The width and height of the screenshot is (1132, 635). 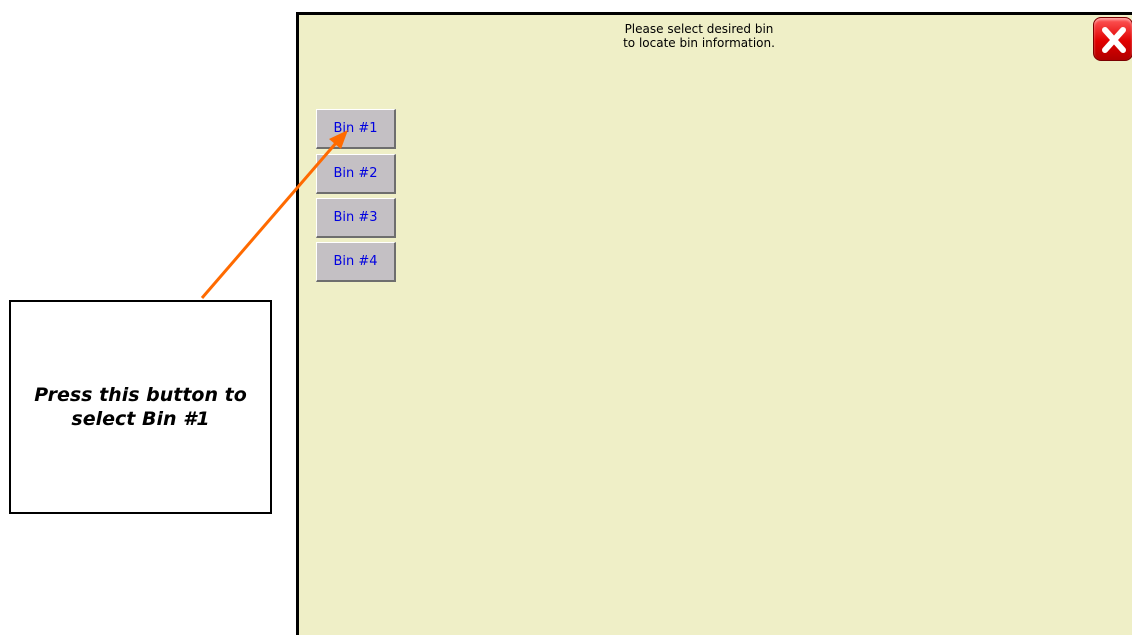 I want to click on bin-2-button: Bin #2, so click(x=356, y=174).